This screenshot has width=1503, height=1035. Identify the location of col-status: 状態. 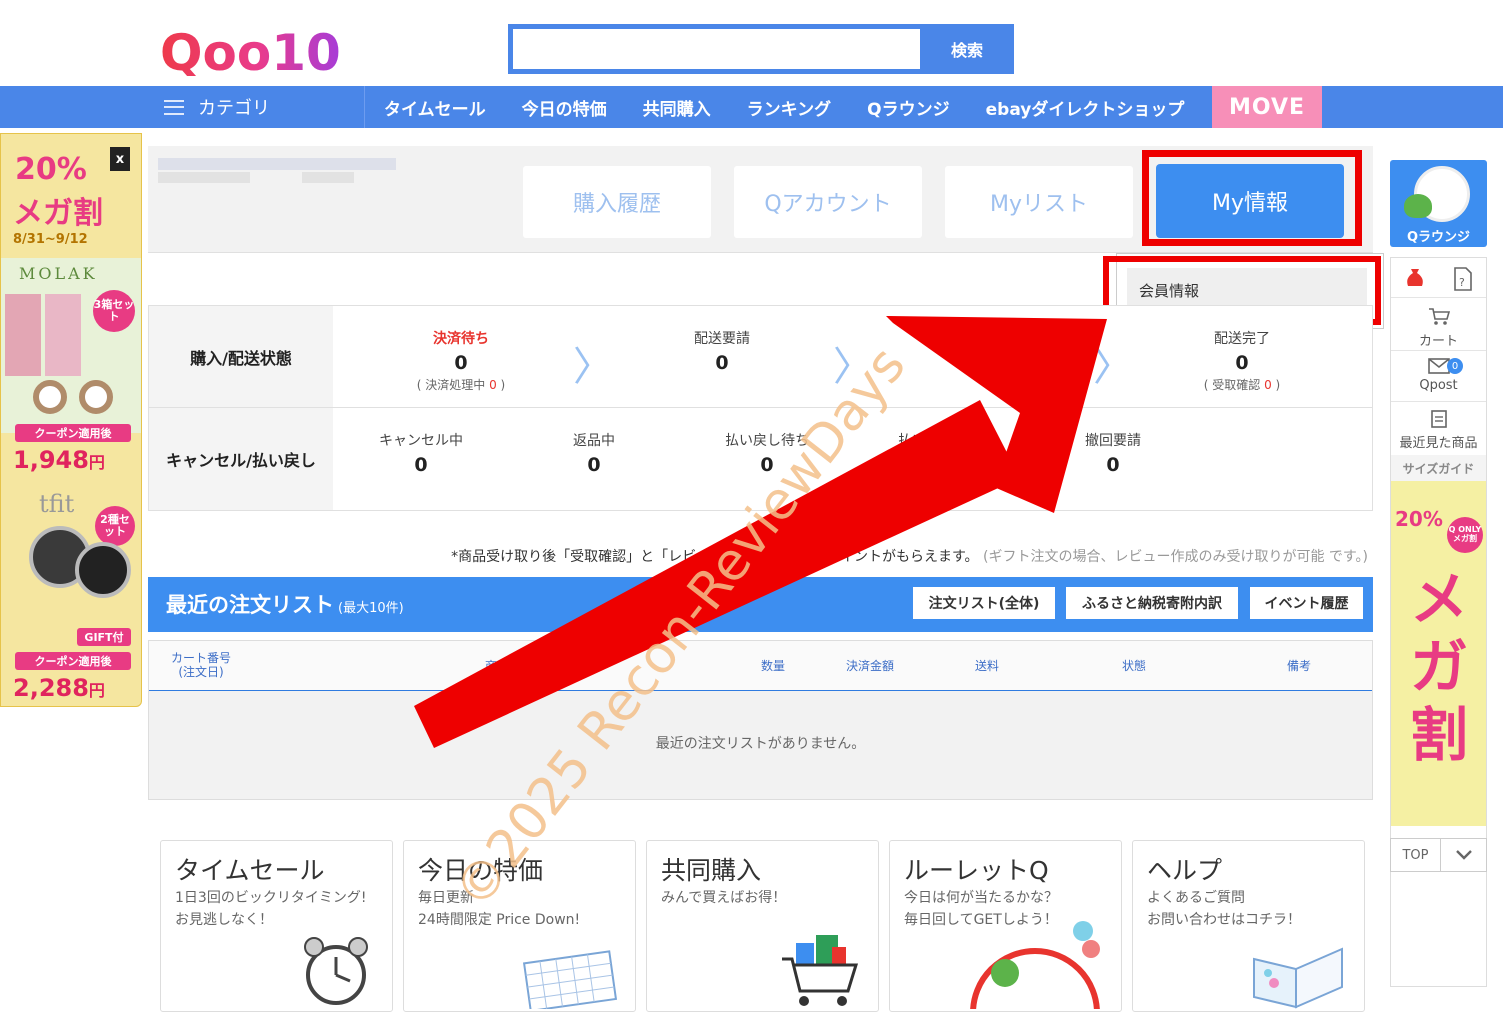
(1134, 666).